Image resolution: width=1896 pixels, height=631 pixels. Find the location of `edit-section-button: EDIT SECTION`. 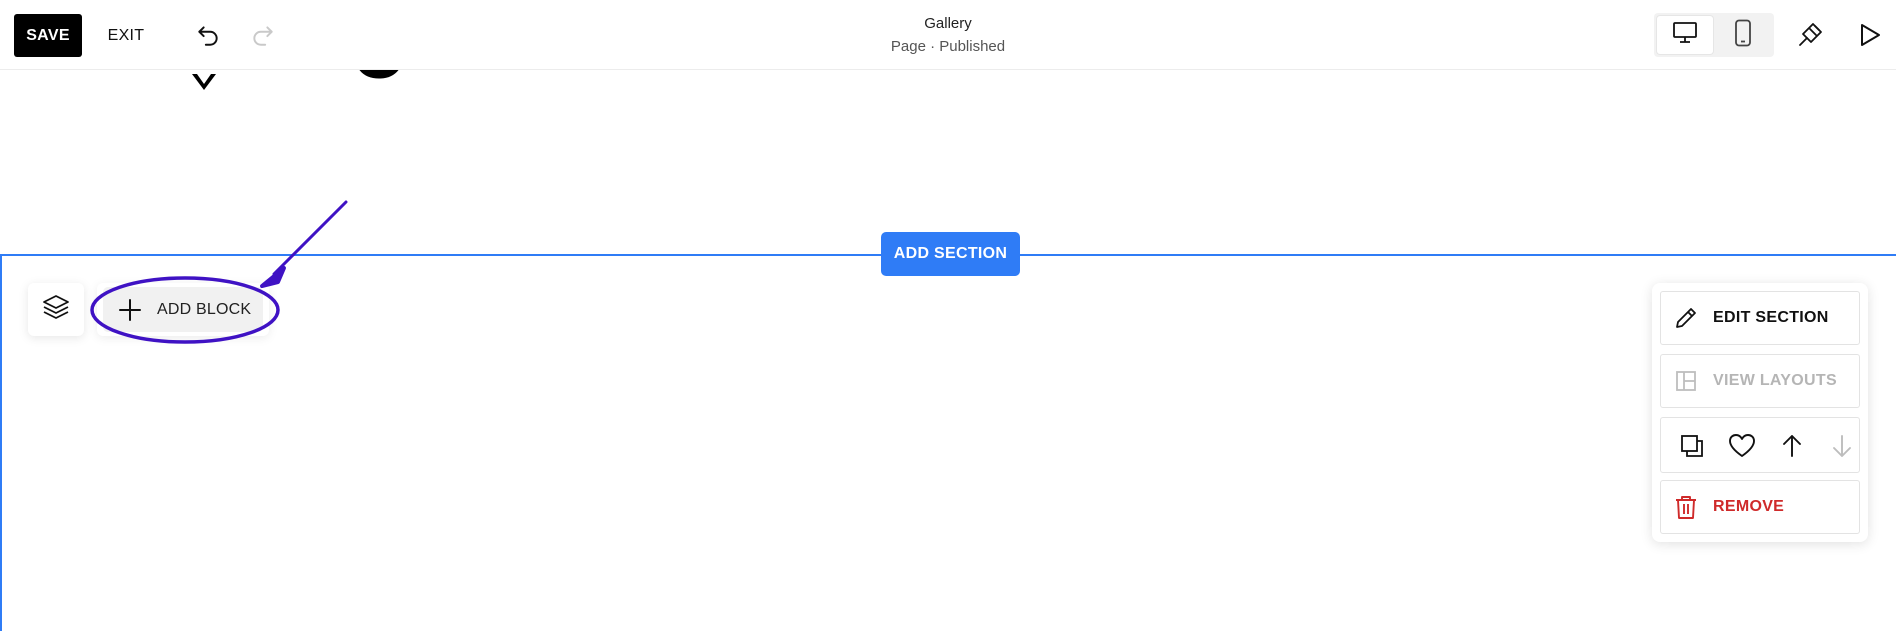

edit-section-button: EDIT SECTION is located at coordinates (1760, 318).